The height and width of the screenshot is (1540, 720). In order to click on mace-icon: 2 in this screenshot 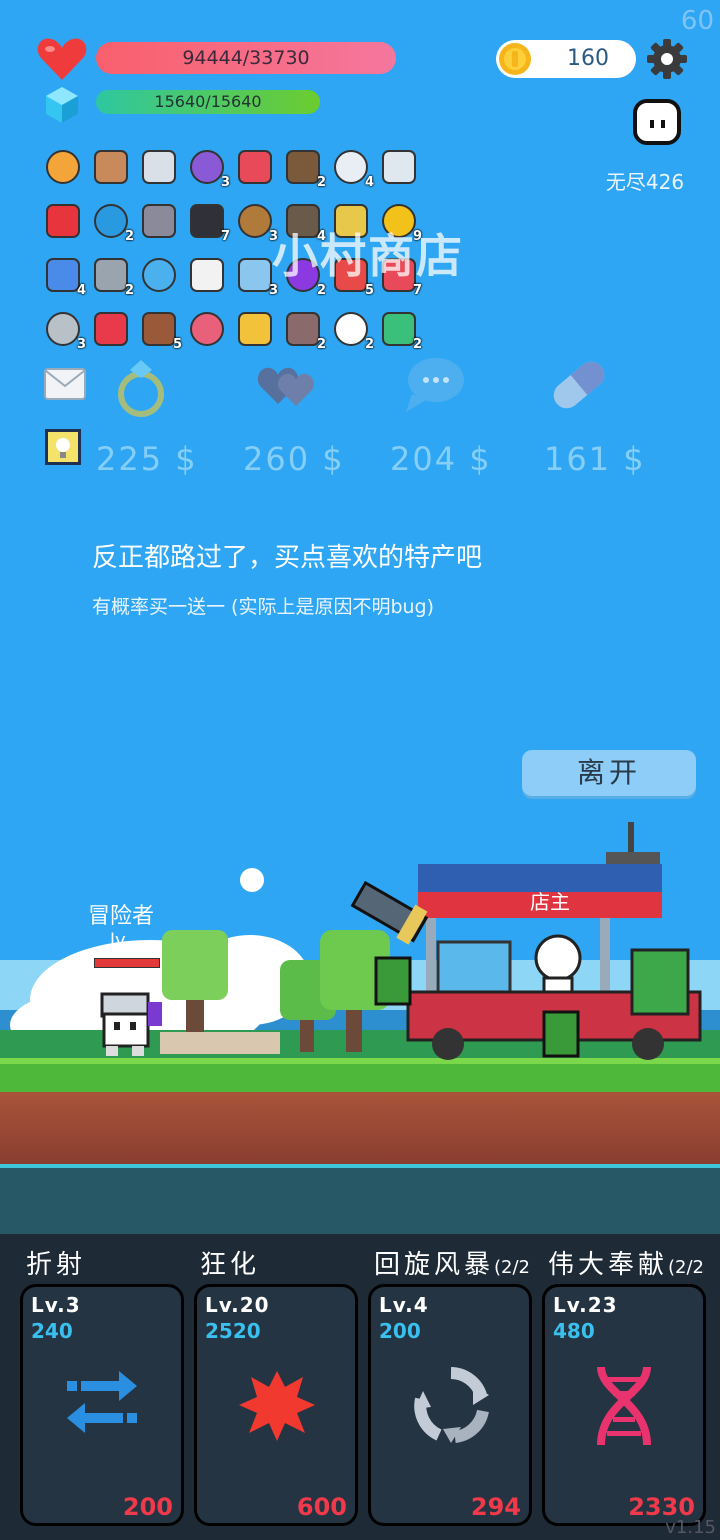, I will do `click(113, 277)`.